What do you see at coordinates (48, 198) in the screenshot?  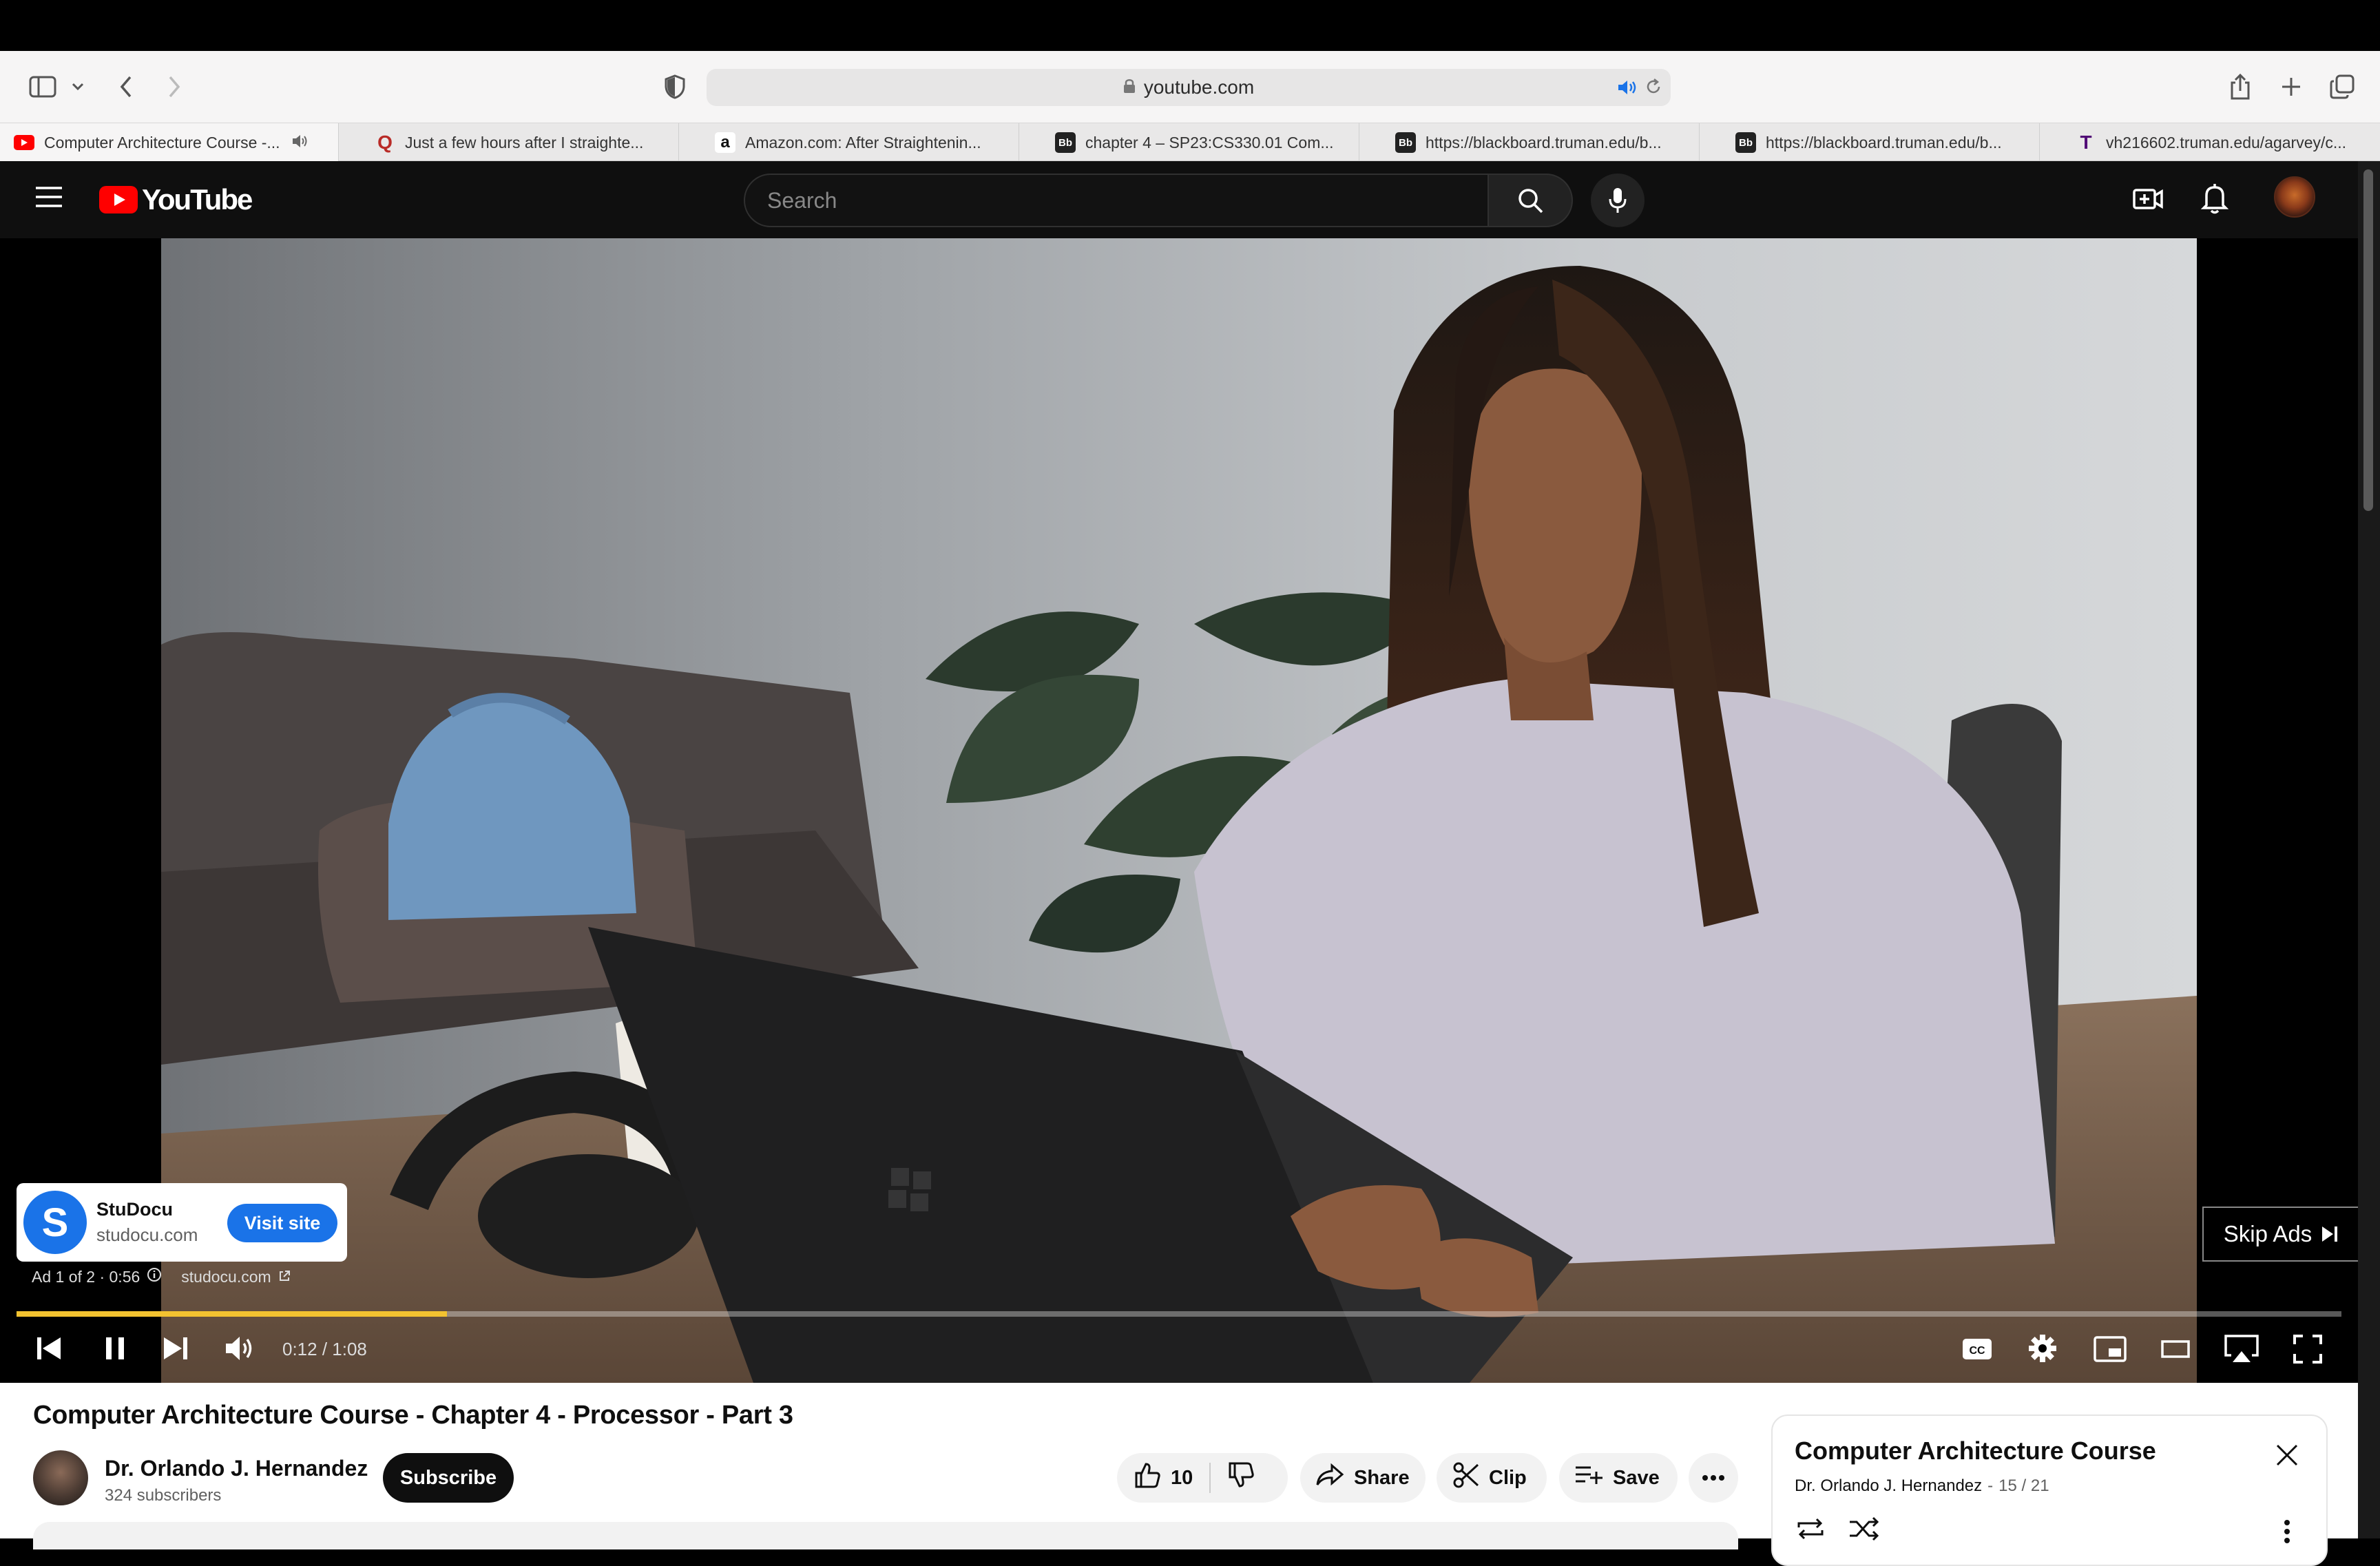 I see `menu-icon` at bounding box center [48, 198].